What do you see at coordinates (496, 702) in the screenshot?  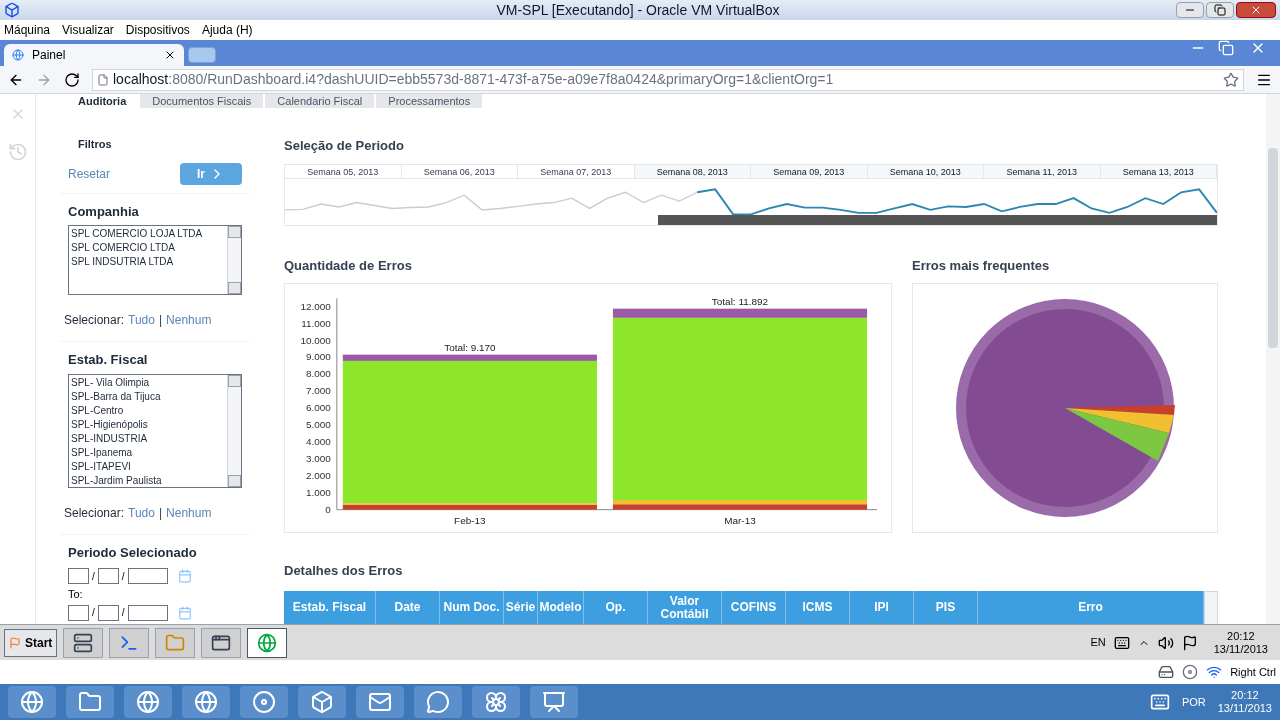 I see `flower-icon` at bounding box center [496, 702].